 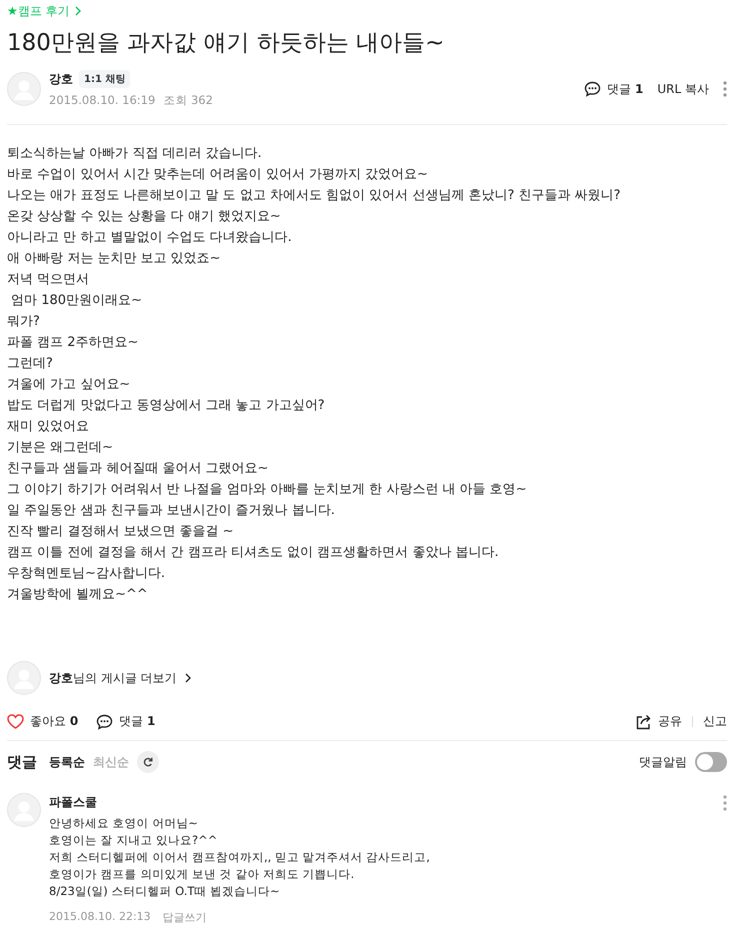 I want to click on body-text: 뭐가?, so click(x=24, y=322).